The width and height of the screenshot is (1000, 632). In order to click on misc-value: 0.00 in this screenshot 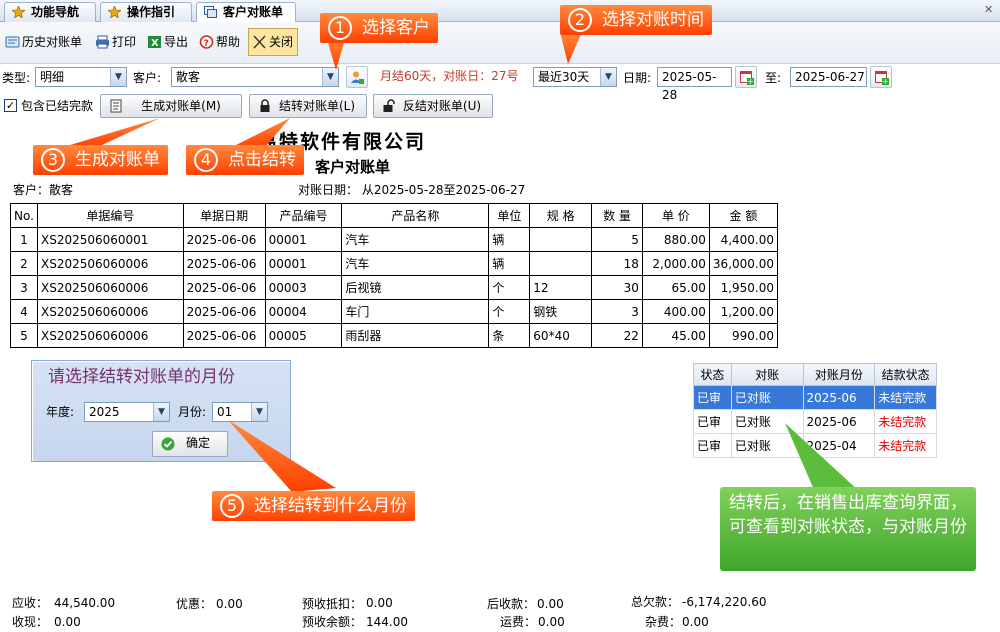, I will do `click(695, 622)`.